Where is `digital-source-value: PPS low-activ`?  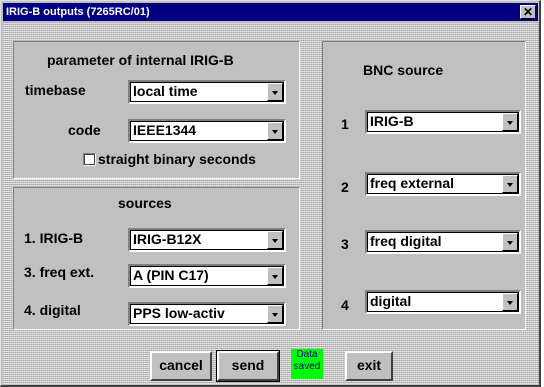
digital-source-value: PPS low-activ is located at coordinates (179, 313).